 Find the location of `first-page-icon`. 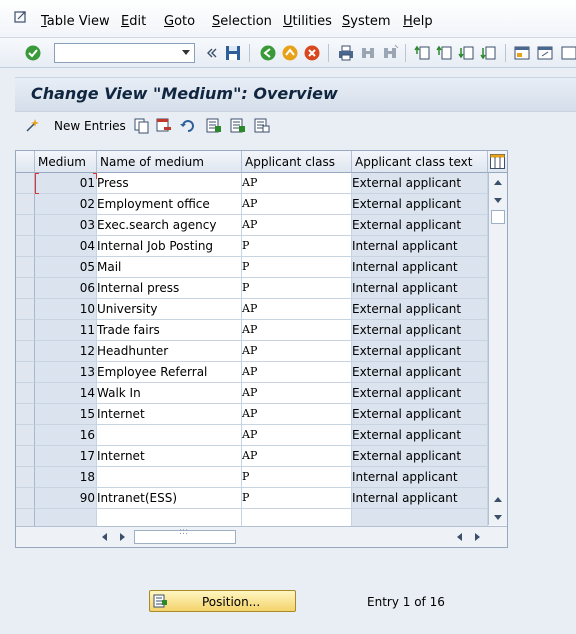

first-page-icon is located at coordinates (423, 53).